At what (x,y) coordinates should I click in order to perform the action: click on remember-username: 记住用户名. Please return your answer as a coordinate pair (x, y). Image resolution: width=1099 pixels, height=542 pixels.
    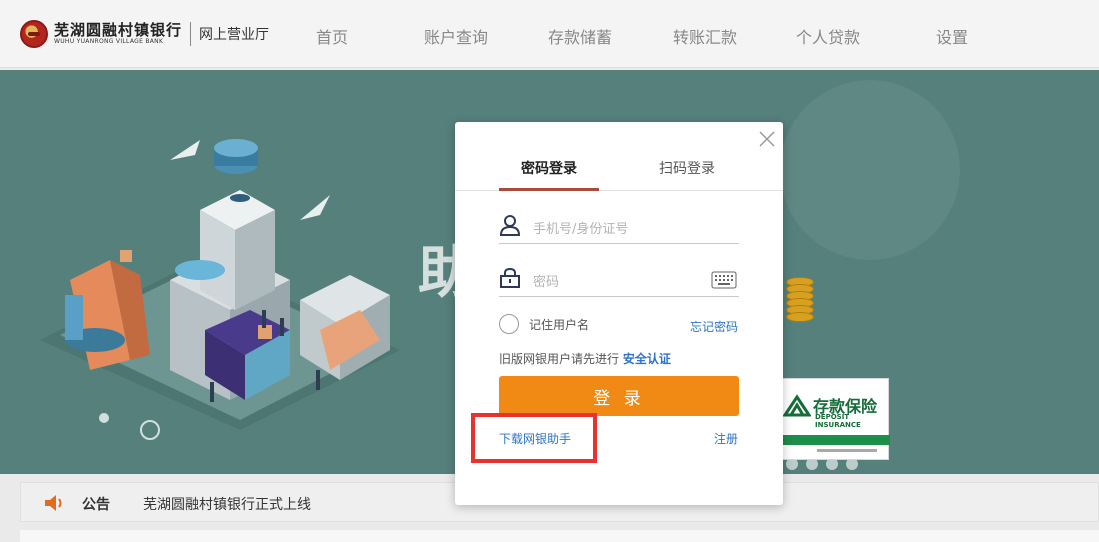
    Looking at the image, I should click on (544, 324).